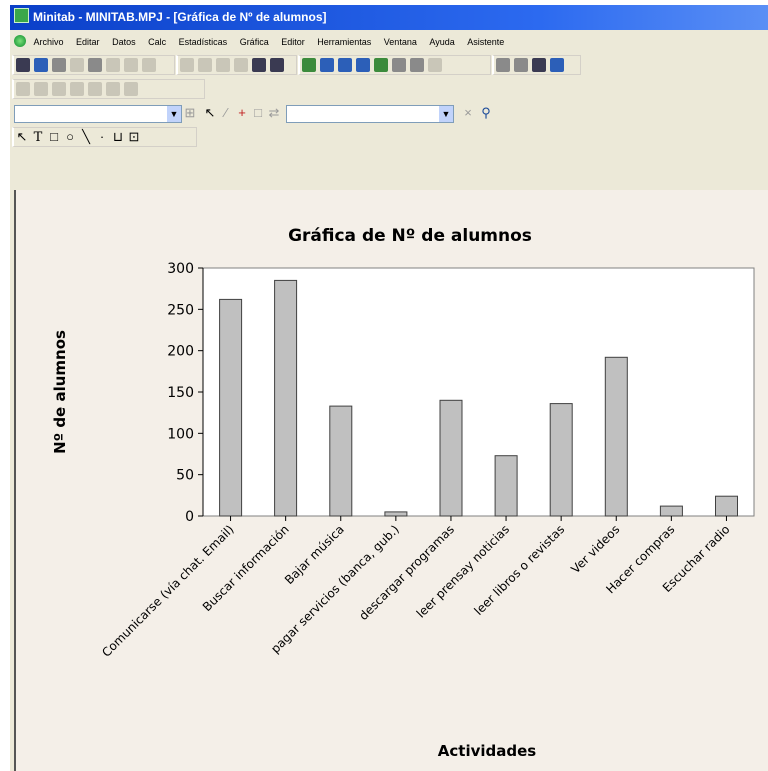  I want to click on set-id-icon, so click(59, 89).